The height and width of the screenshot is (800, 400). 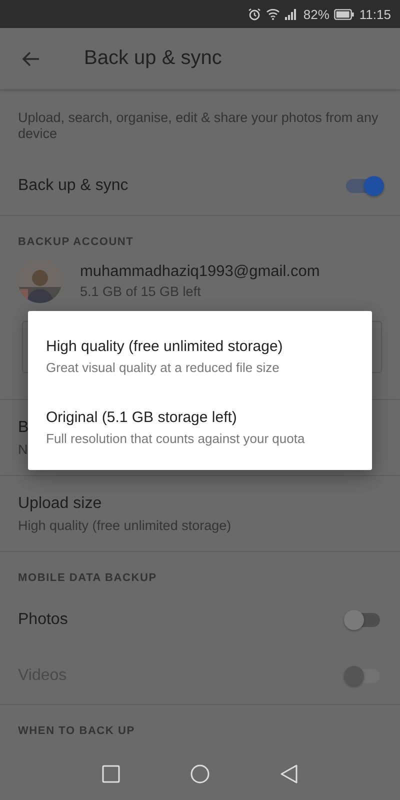 I want to click on dialog-option: High quality (free unlimited storage) Great visual quality at a reduced file size, so click(x=200, y=356).